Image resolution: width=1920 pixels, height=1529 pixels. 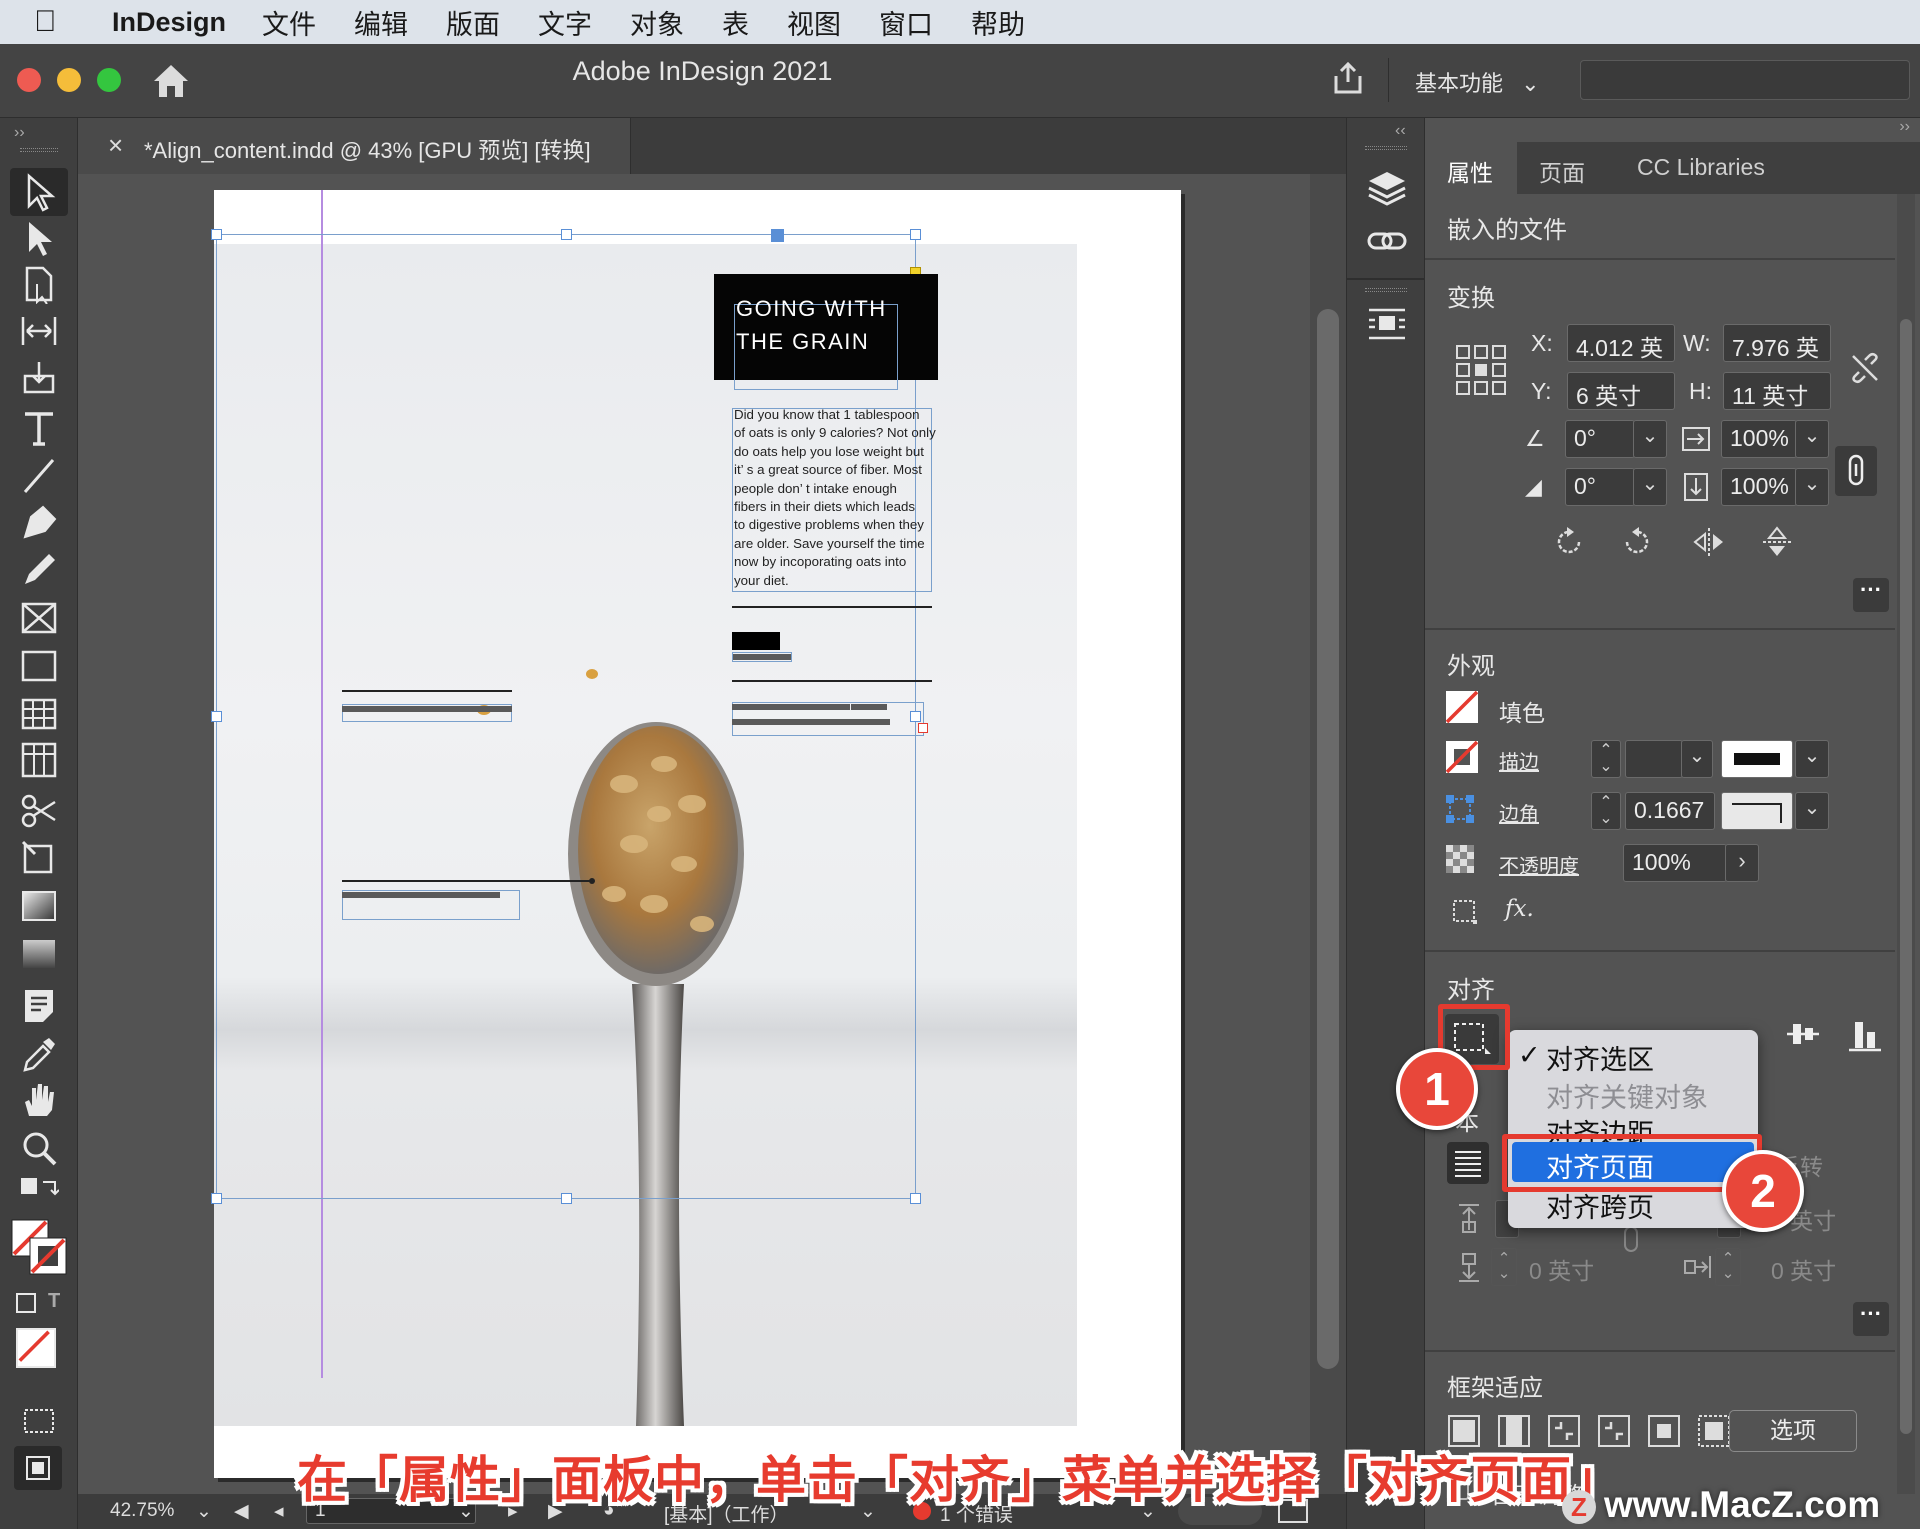 I want to click on rectangle-frame-tool-icon, so click(x=39, y=618).